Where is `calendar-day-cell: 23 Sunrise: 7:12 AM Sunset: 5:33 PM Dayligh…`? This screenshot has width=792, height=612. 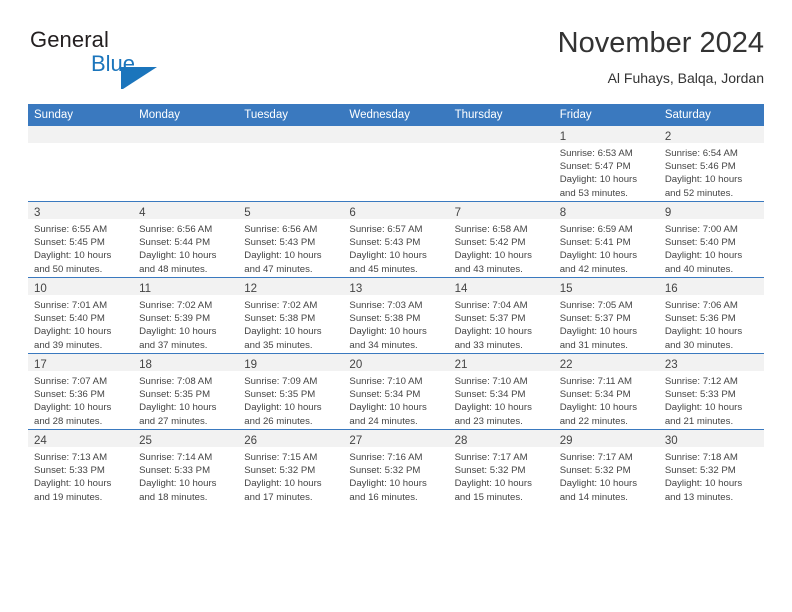 calendar-day-cell: 23 Sunrise: 7:12 AM Sunset: 5:33 PM Dayligh… is located at coordinates (711, 391).